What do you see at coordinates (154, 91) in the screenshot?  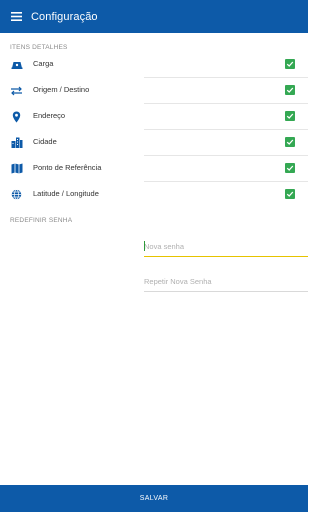 I see `detail-row-origem-destino: Origem / Destino` at bounding box center [154, 91].